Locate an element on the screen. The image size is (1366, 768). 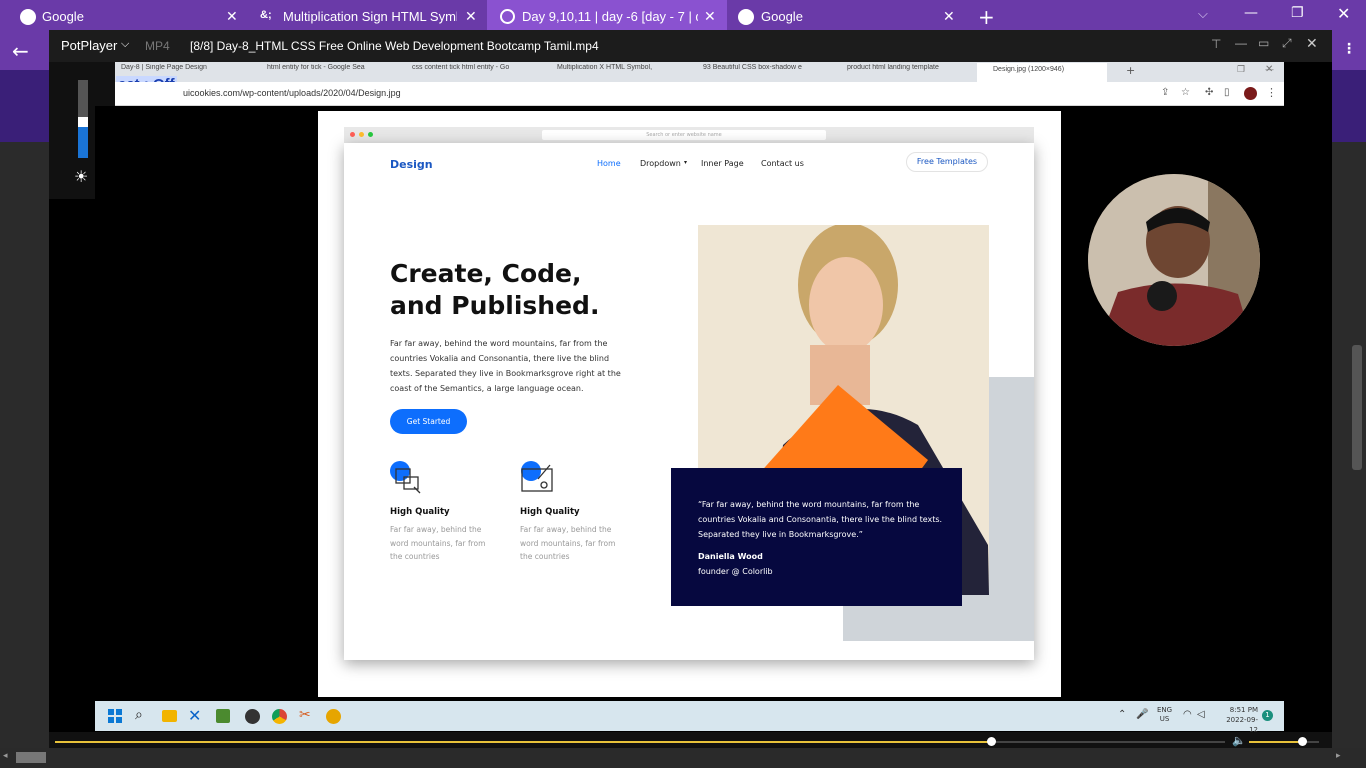
speaker-icon: ◁ is located at coordinates (1201, 714).